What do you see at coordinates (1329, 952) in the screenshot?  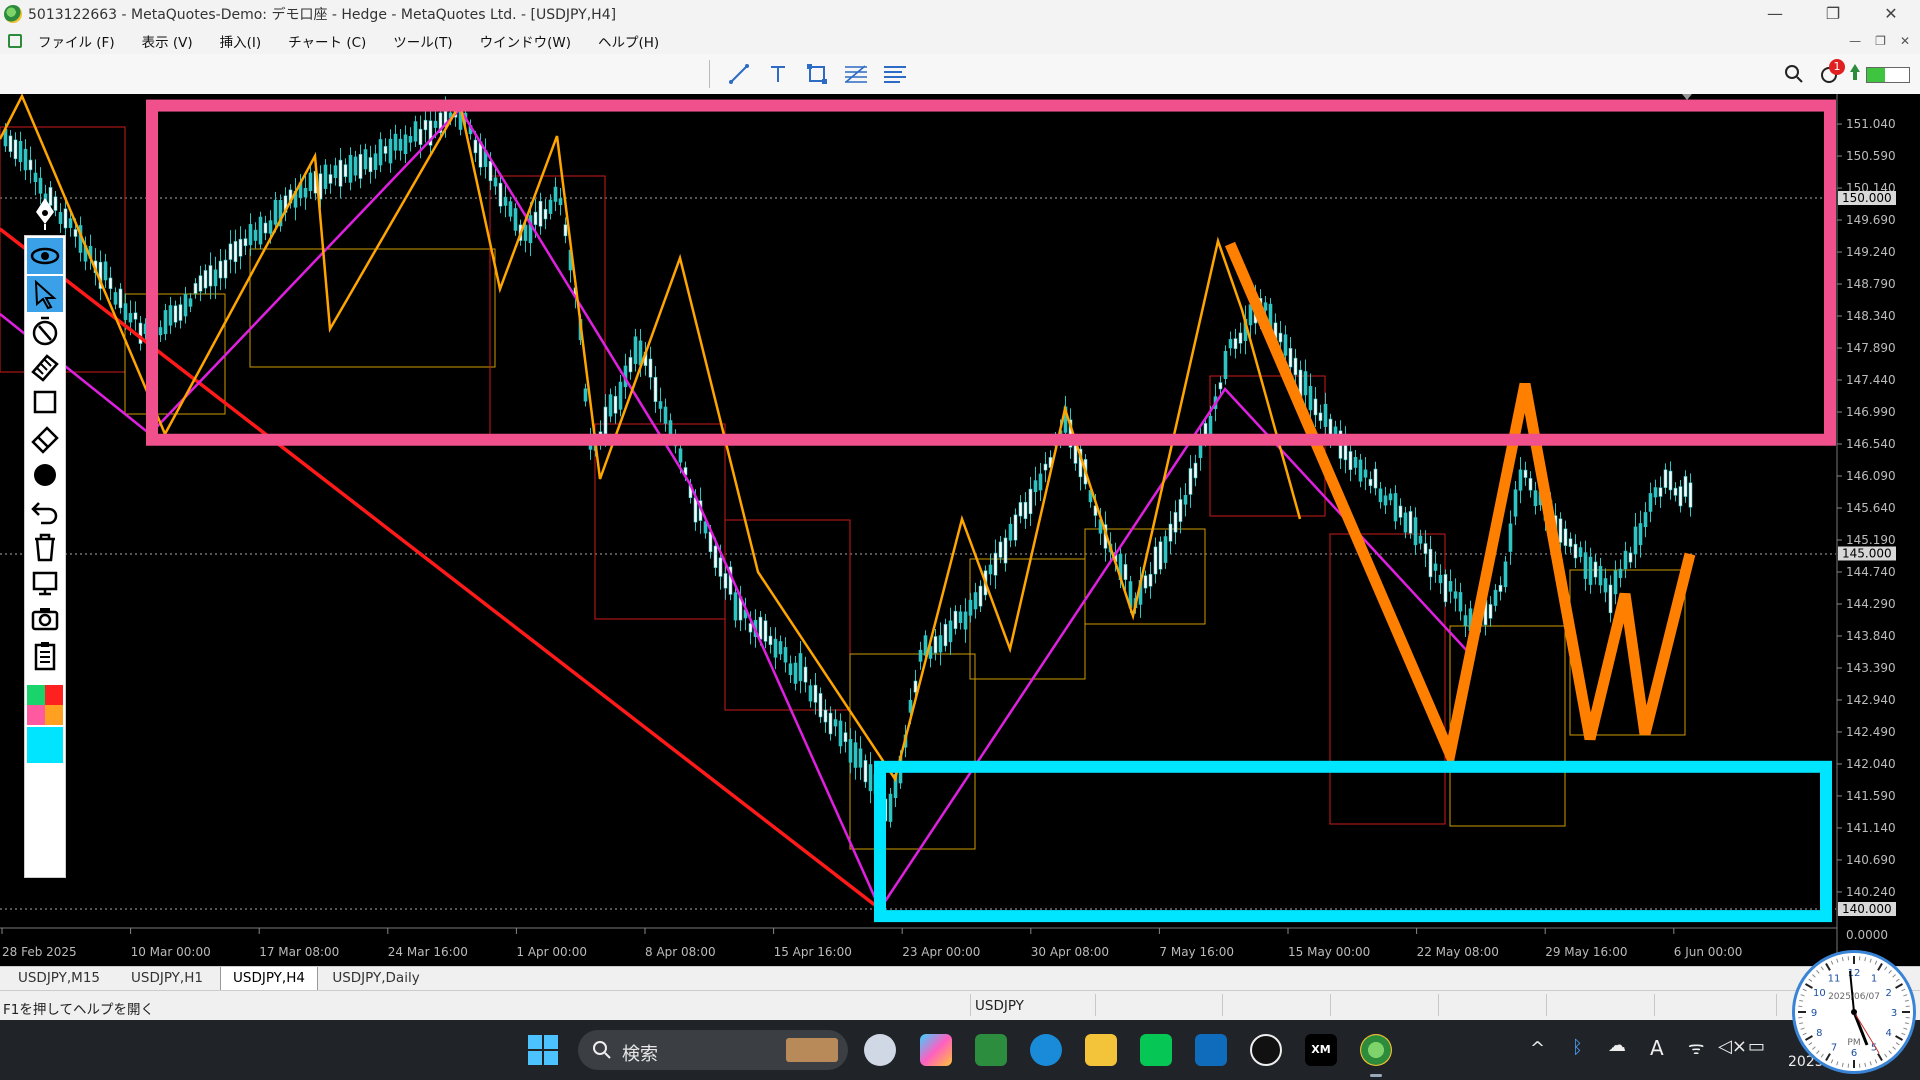 I see `time-tick-label: 15 May 00:00` at bounding box center [1329, 952].